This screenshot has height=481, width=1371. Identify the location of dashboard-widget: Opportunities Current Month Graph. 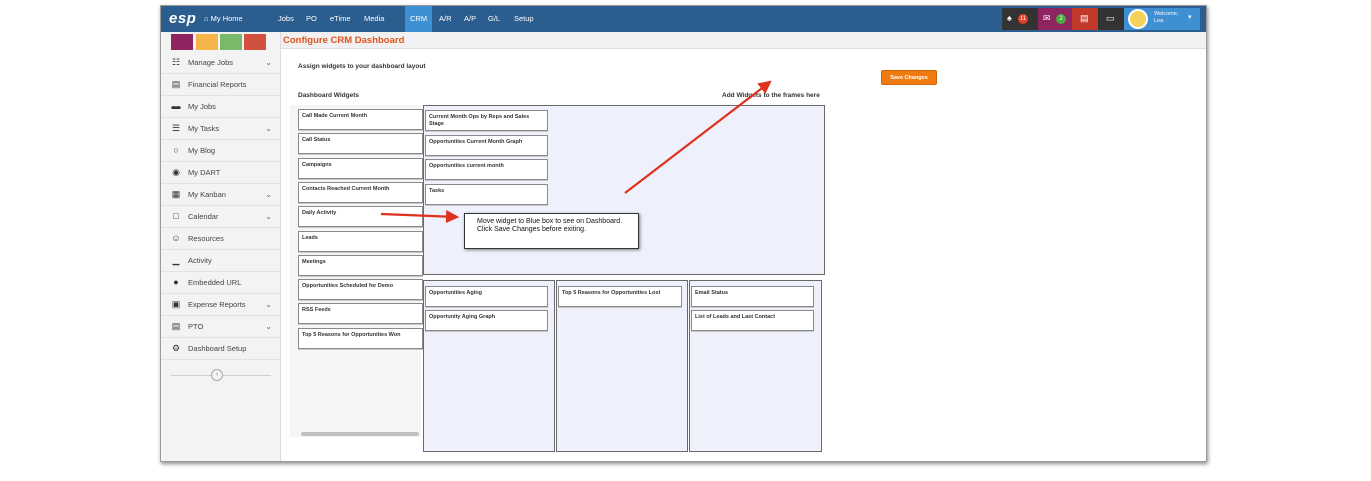
(486, 145).